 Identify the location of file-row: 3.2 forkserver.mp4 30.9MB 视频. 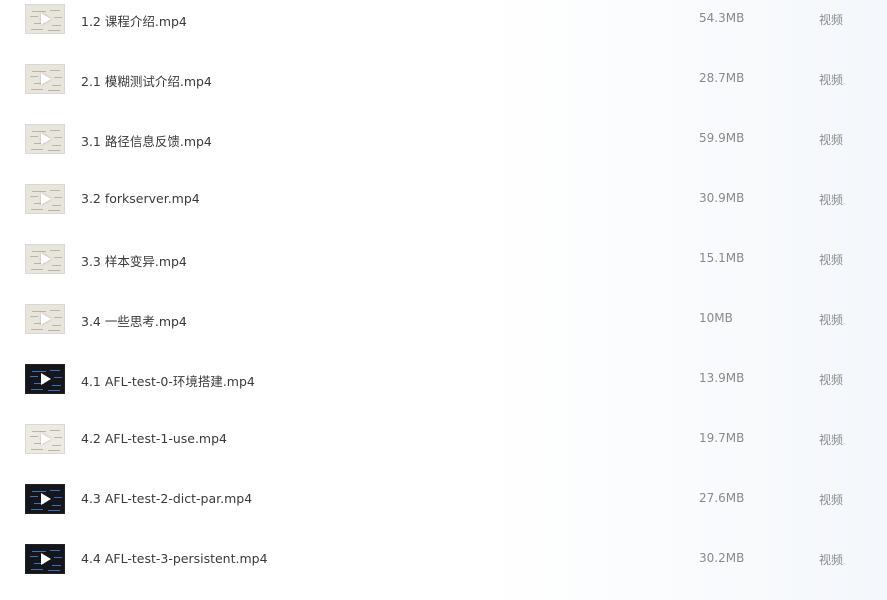
(443, 210).